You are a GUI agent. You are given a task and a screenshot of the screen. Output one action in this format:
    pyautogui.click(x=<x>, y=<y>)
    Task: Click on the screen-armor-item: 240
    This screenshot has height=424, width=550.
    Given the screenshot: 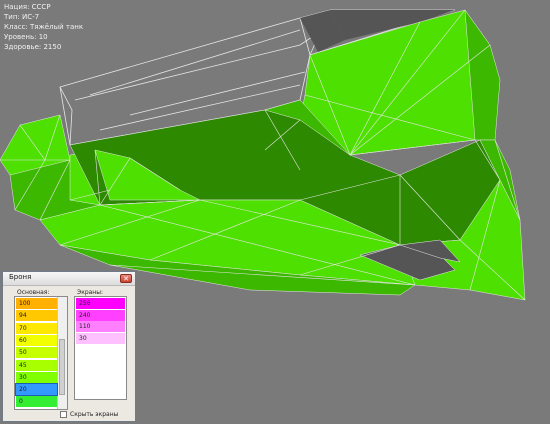 What is the action you would take?
    pyautogui.click(x=100, y=315)
    